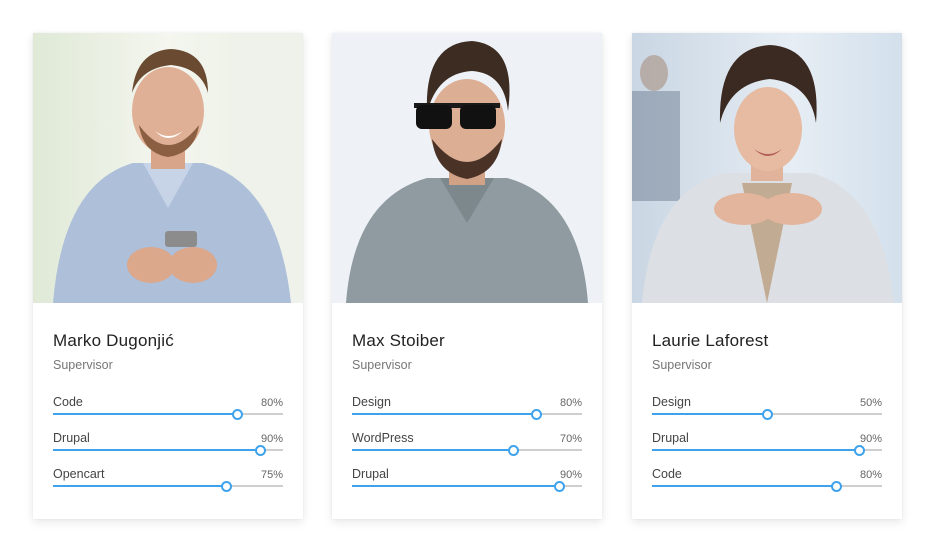  I want to click on skill-bar: Opencart 75%, so click(168, 482).